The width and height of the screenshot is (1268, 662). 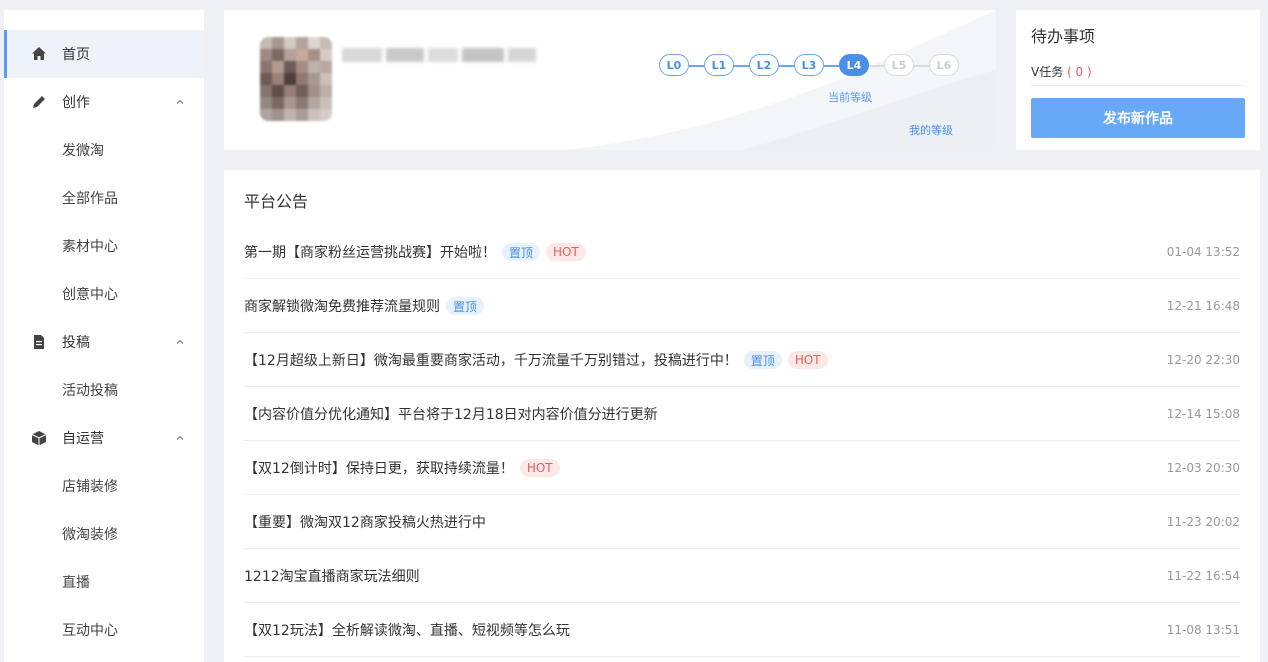 I want to click on nav-sub-item: 活动投稿, so click(x=104, y=390).